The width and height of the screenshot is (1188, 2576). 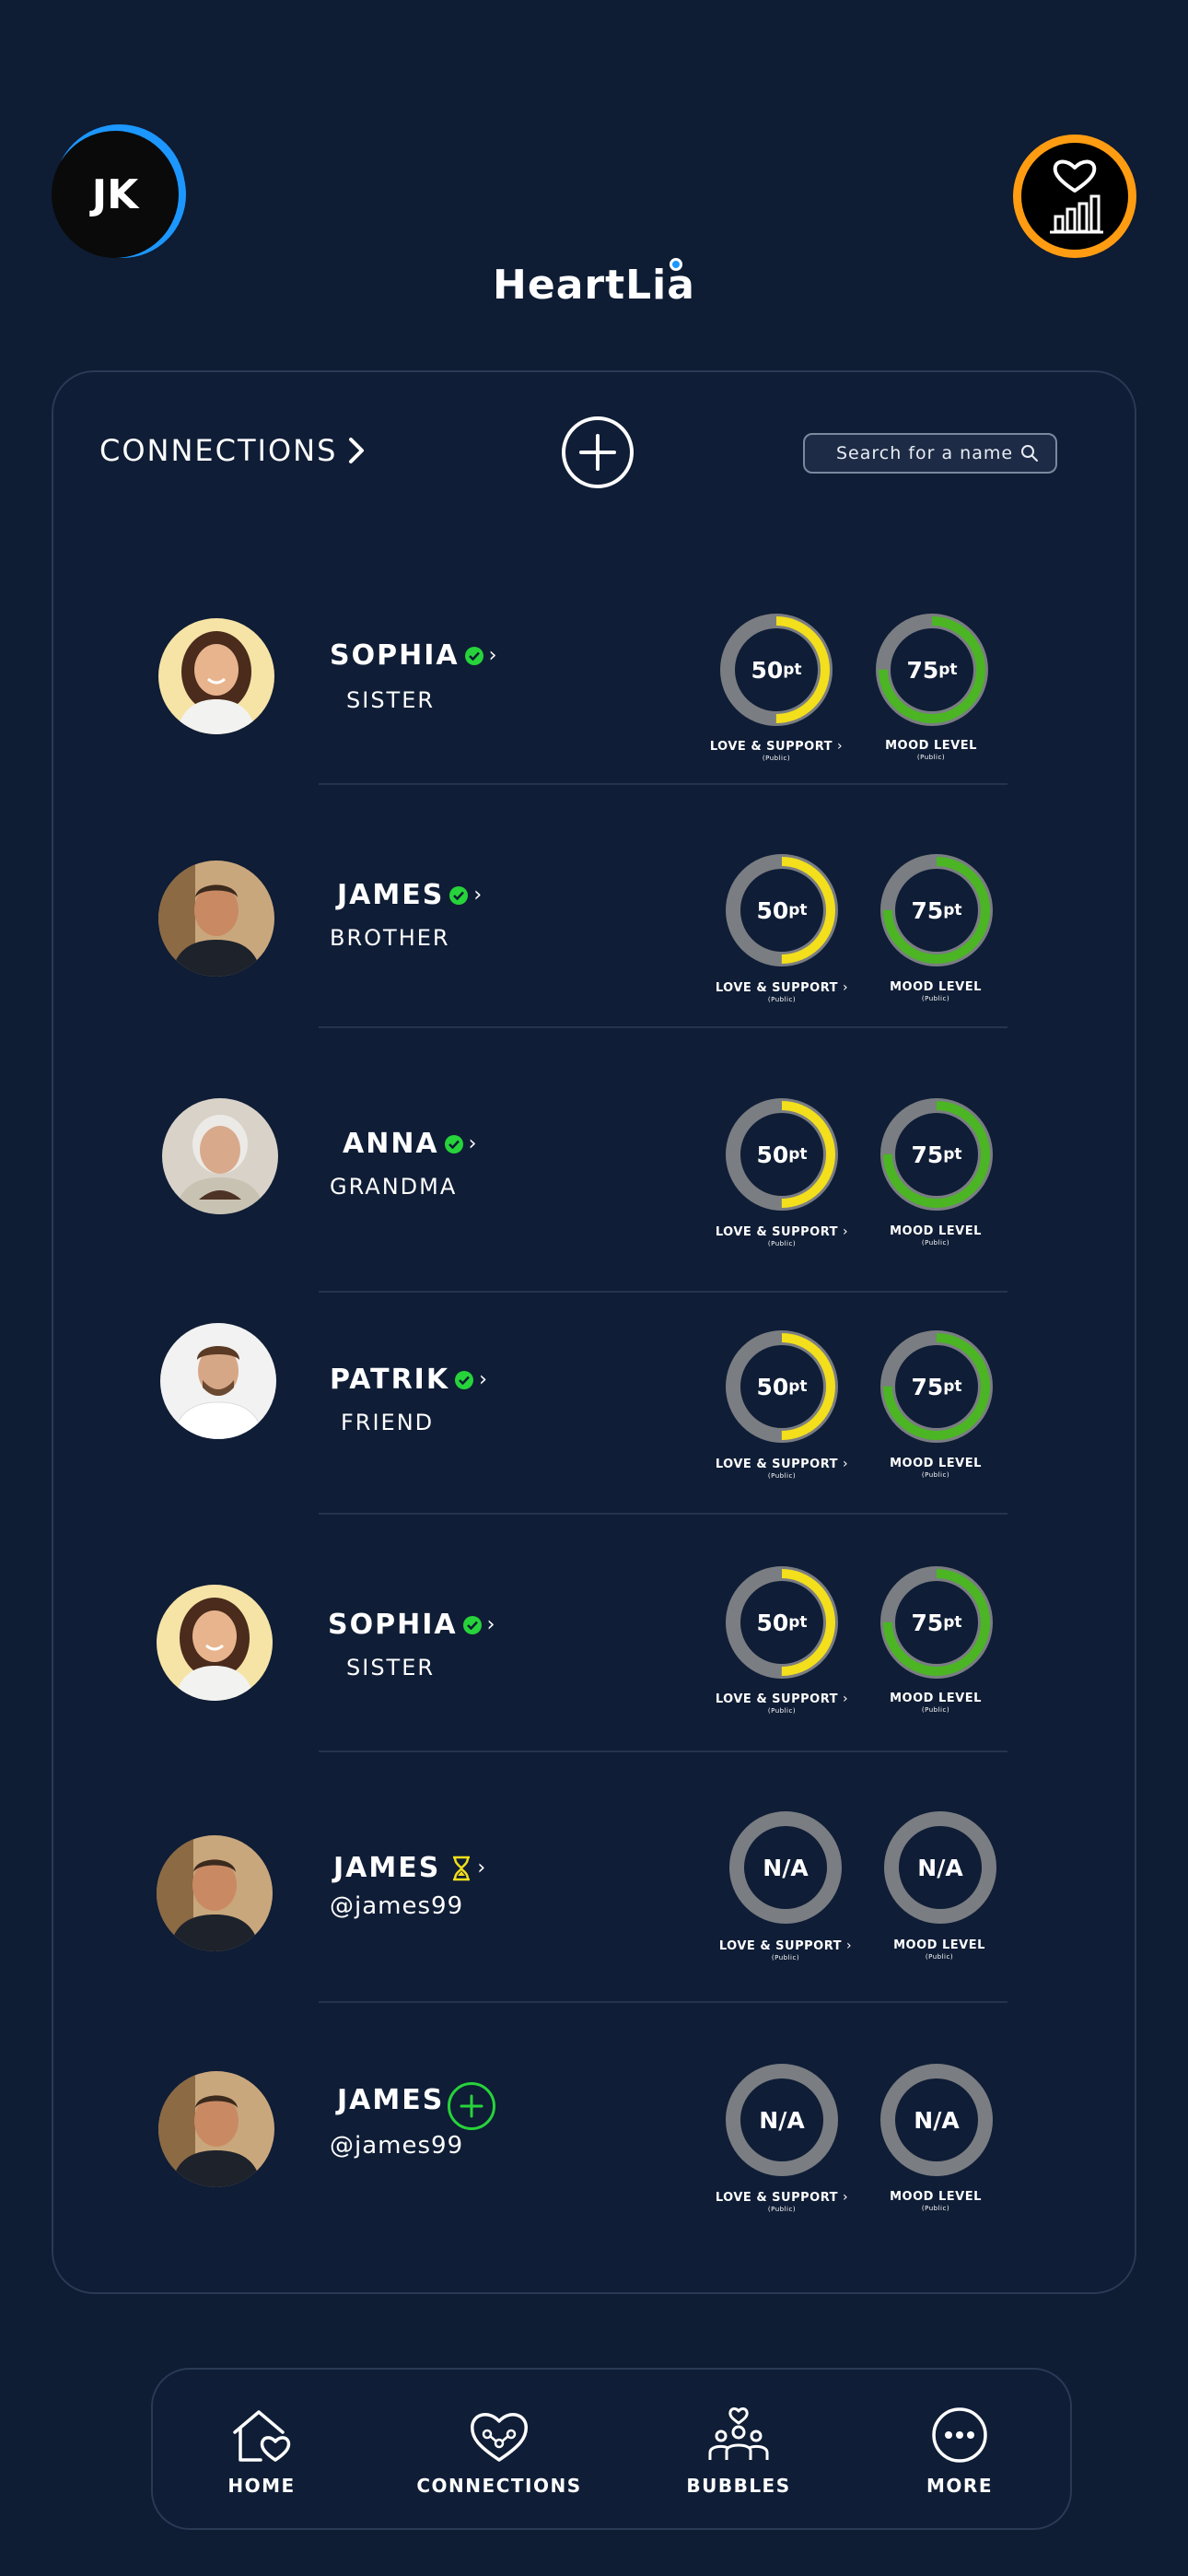 What do you see at coordinates (738, 2433) in the screenshot?
I see `group-heart-icon` at bounding box center [738, 2433].